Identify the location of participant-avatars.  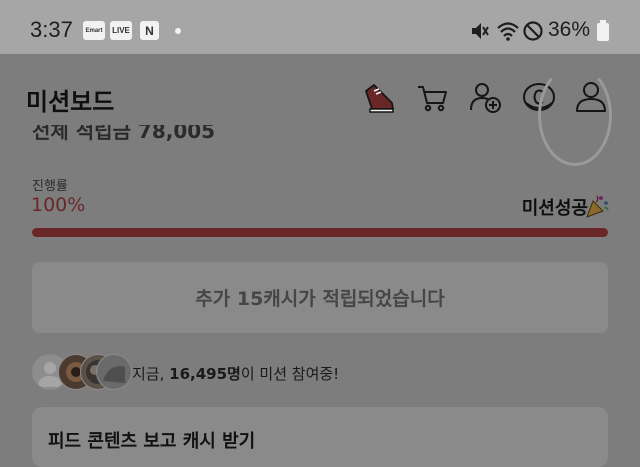
(82, 372).